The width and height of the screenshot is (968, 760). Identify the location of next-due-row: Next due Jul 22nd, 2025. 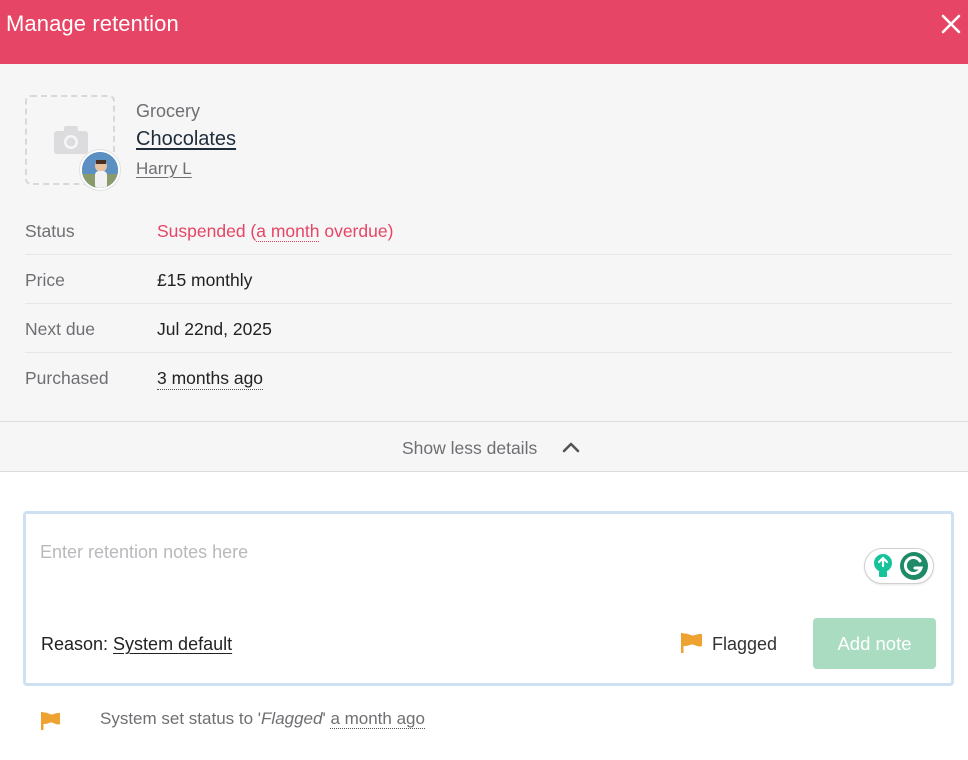
(488, 328).